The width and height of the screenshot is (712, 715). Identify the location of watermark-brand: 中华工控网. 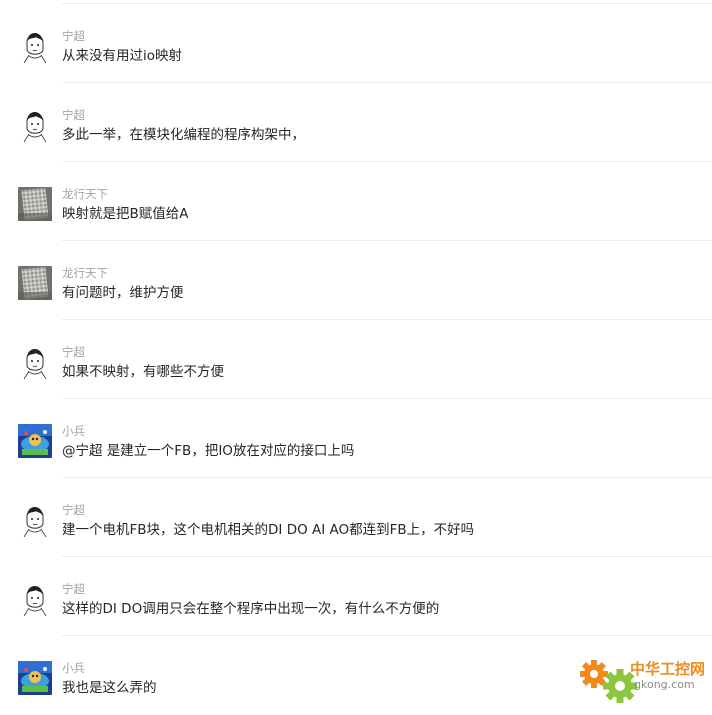
(668, 669).